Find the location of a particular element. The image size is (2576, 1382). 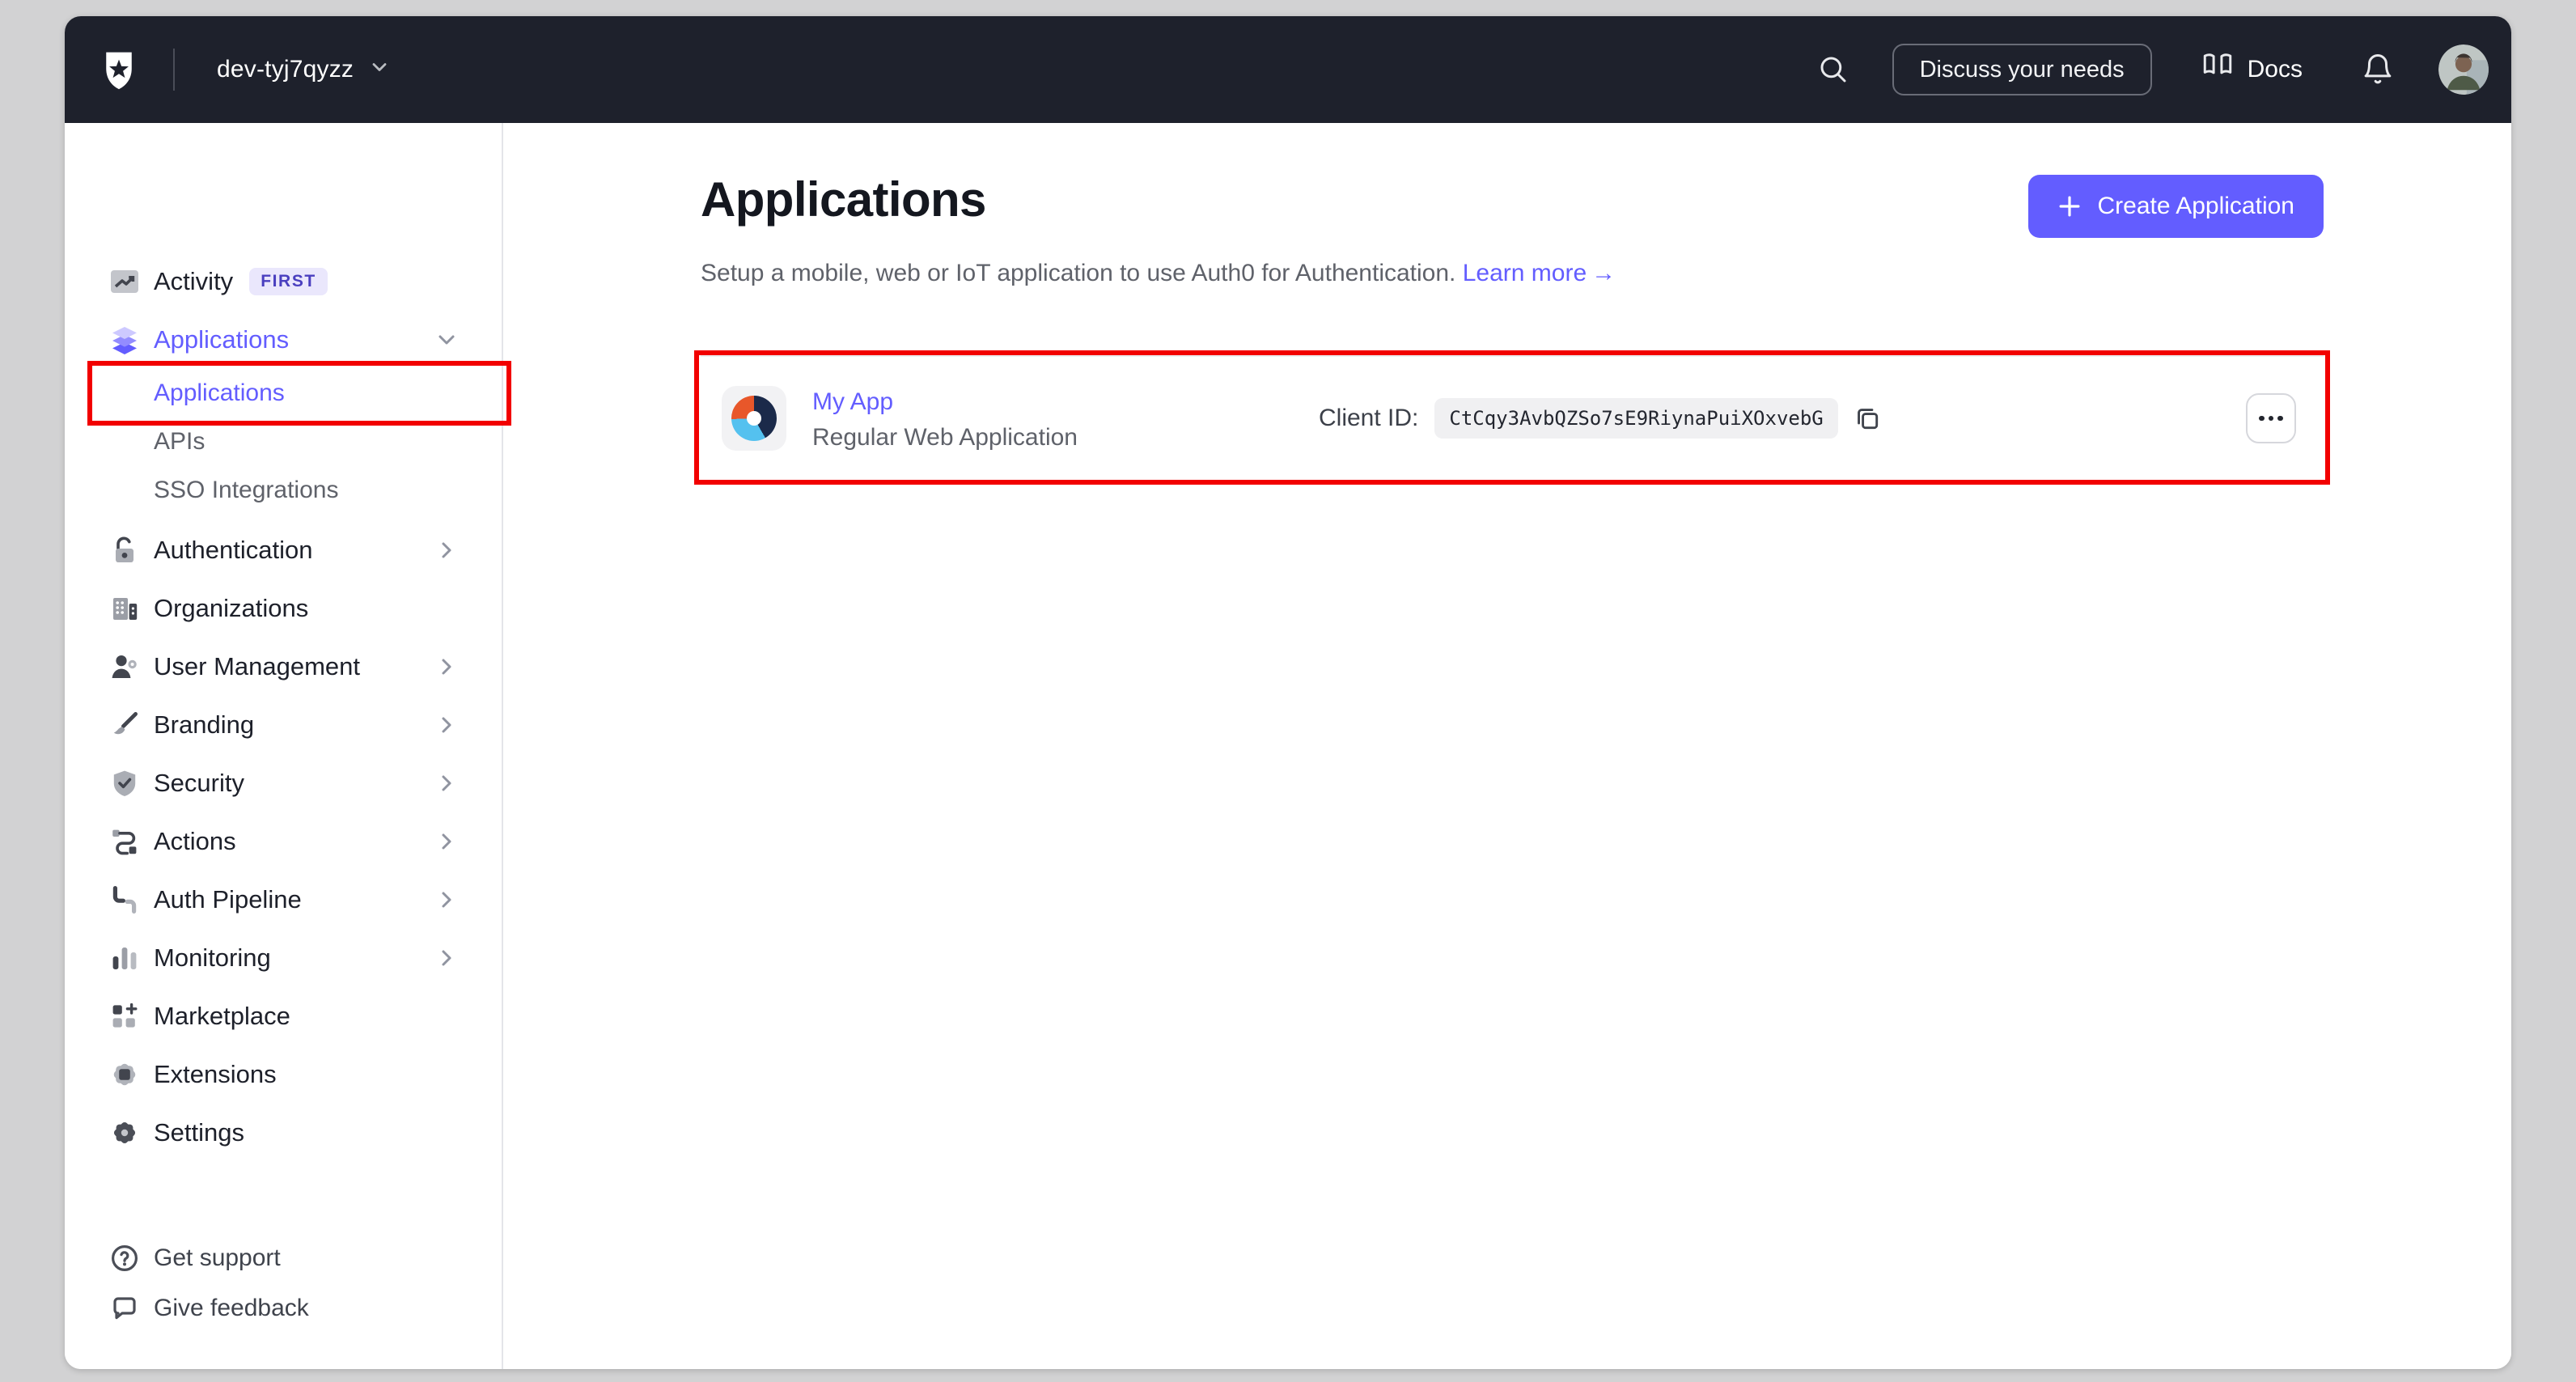

bell-icon is located at coordinates (2378, 70).